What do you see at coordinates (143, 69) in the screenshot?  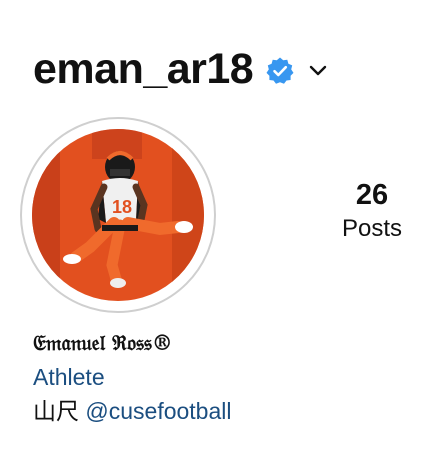 I see `username-title: eman_ar18` at bounding box center [143, 69].